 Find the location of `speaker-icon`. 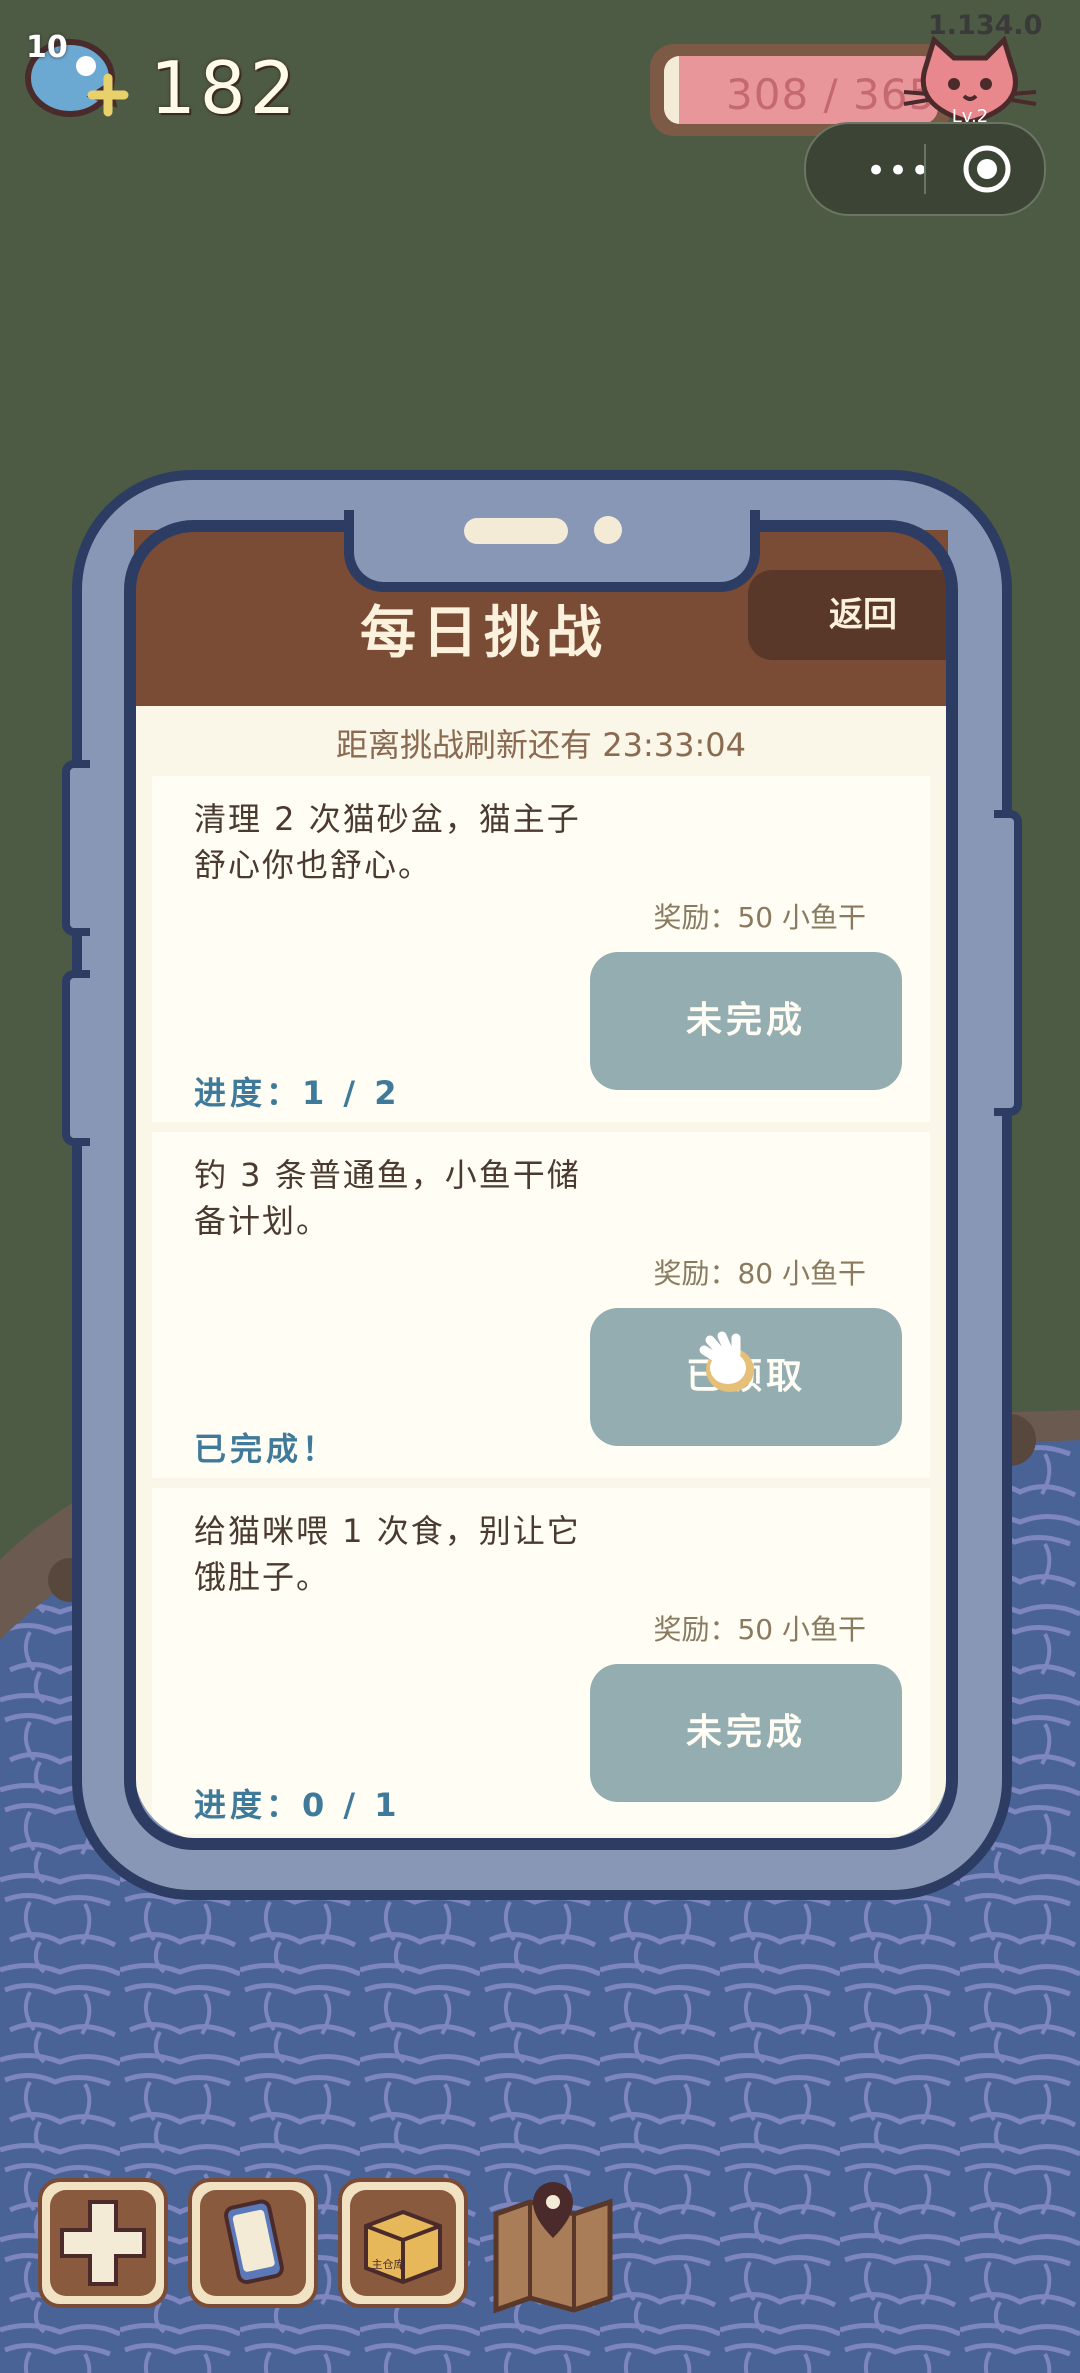

speaker-icon is located at coordinates (516, 531).